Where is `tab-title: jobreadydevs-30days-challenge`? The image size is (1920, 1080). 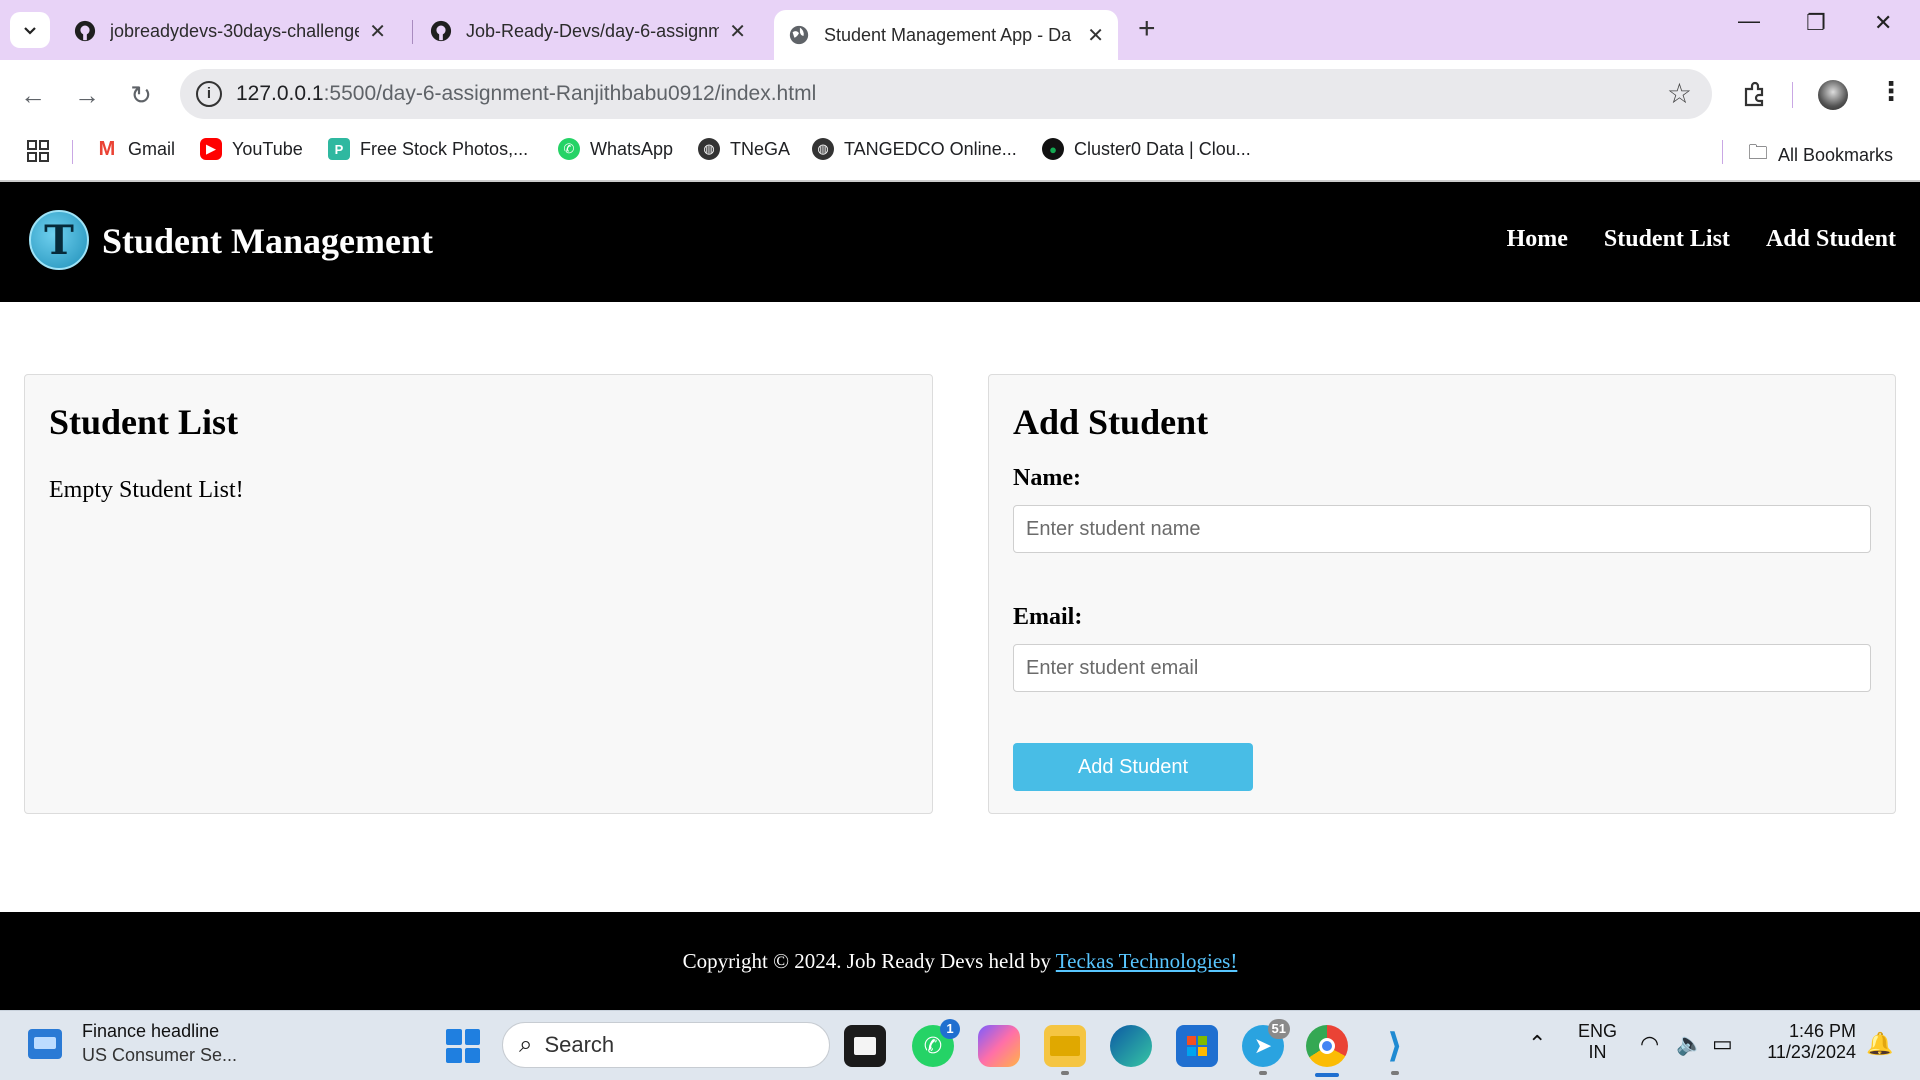
tab-title: jobreadydevs-30days-challenge is located at coordinates (235, 30).